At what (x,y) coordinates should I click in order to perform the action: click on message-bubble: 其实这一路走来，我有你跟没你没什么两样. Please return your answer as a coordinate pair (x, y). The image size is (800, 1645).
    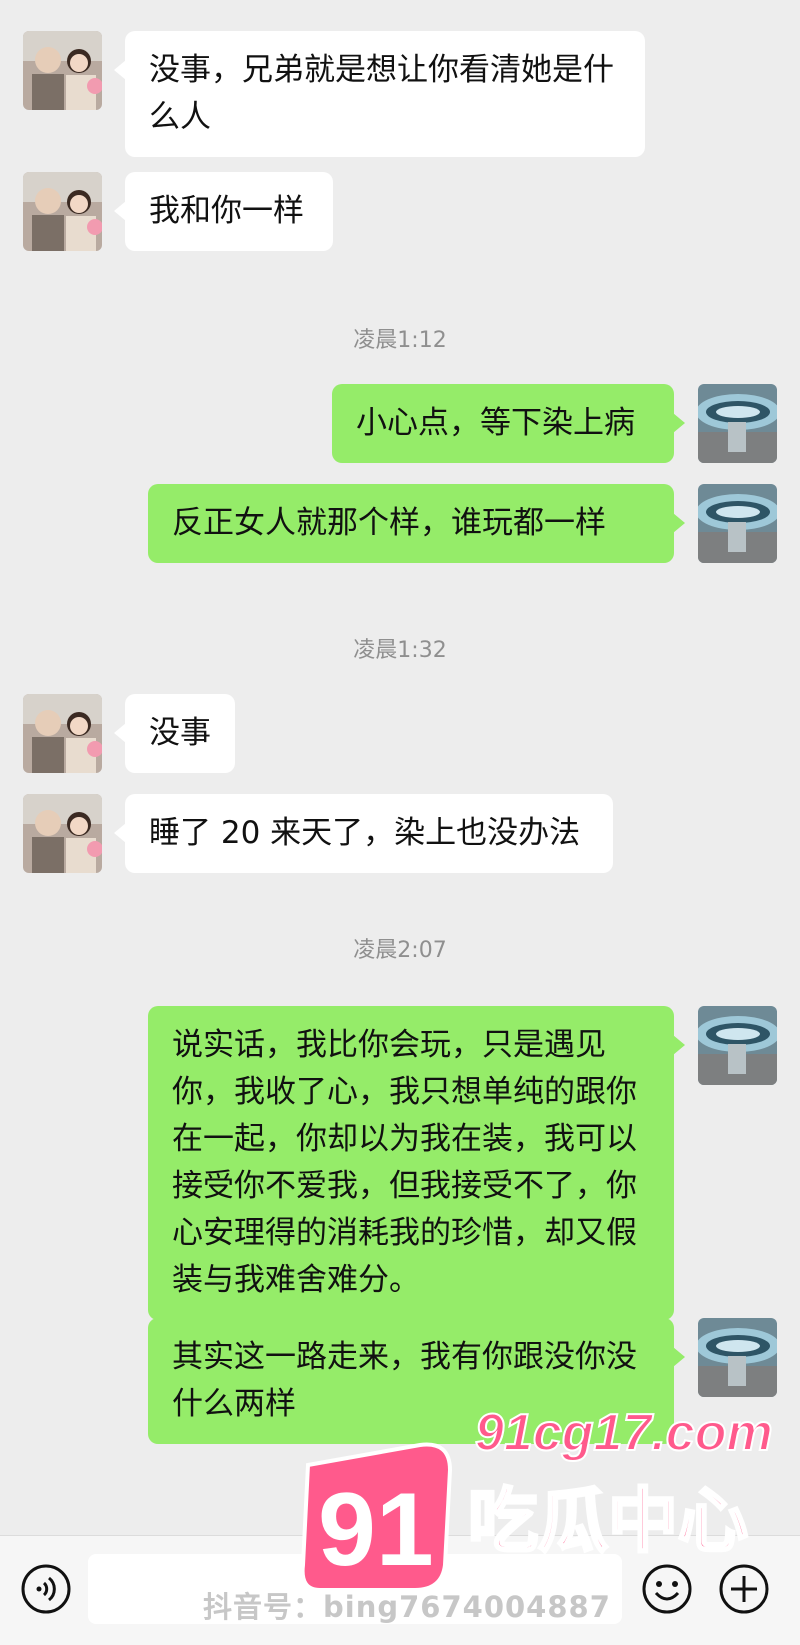
    Looking at the image, I should click on (416, 1381).